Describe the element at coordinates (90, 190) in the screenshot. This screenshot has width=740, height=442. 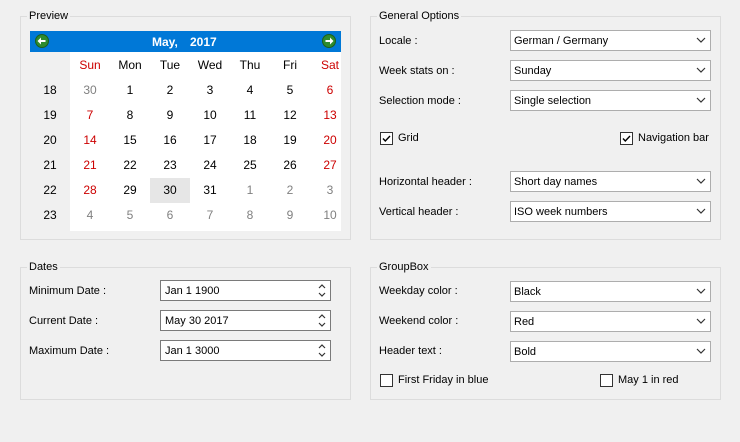
I see `calendar-day: 28` at that location.